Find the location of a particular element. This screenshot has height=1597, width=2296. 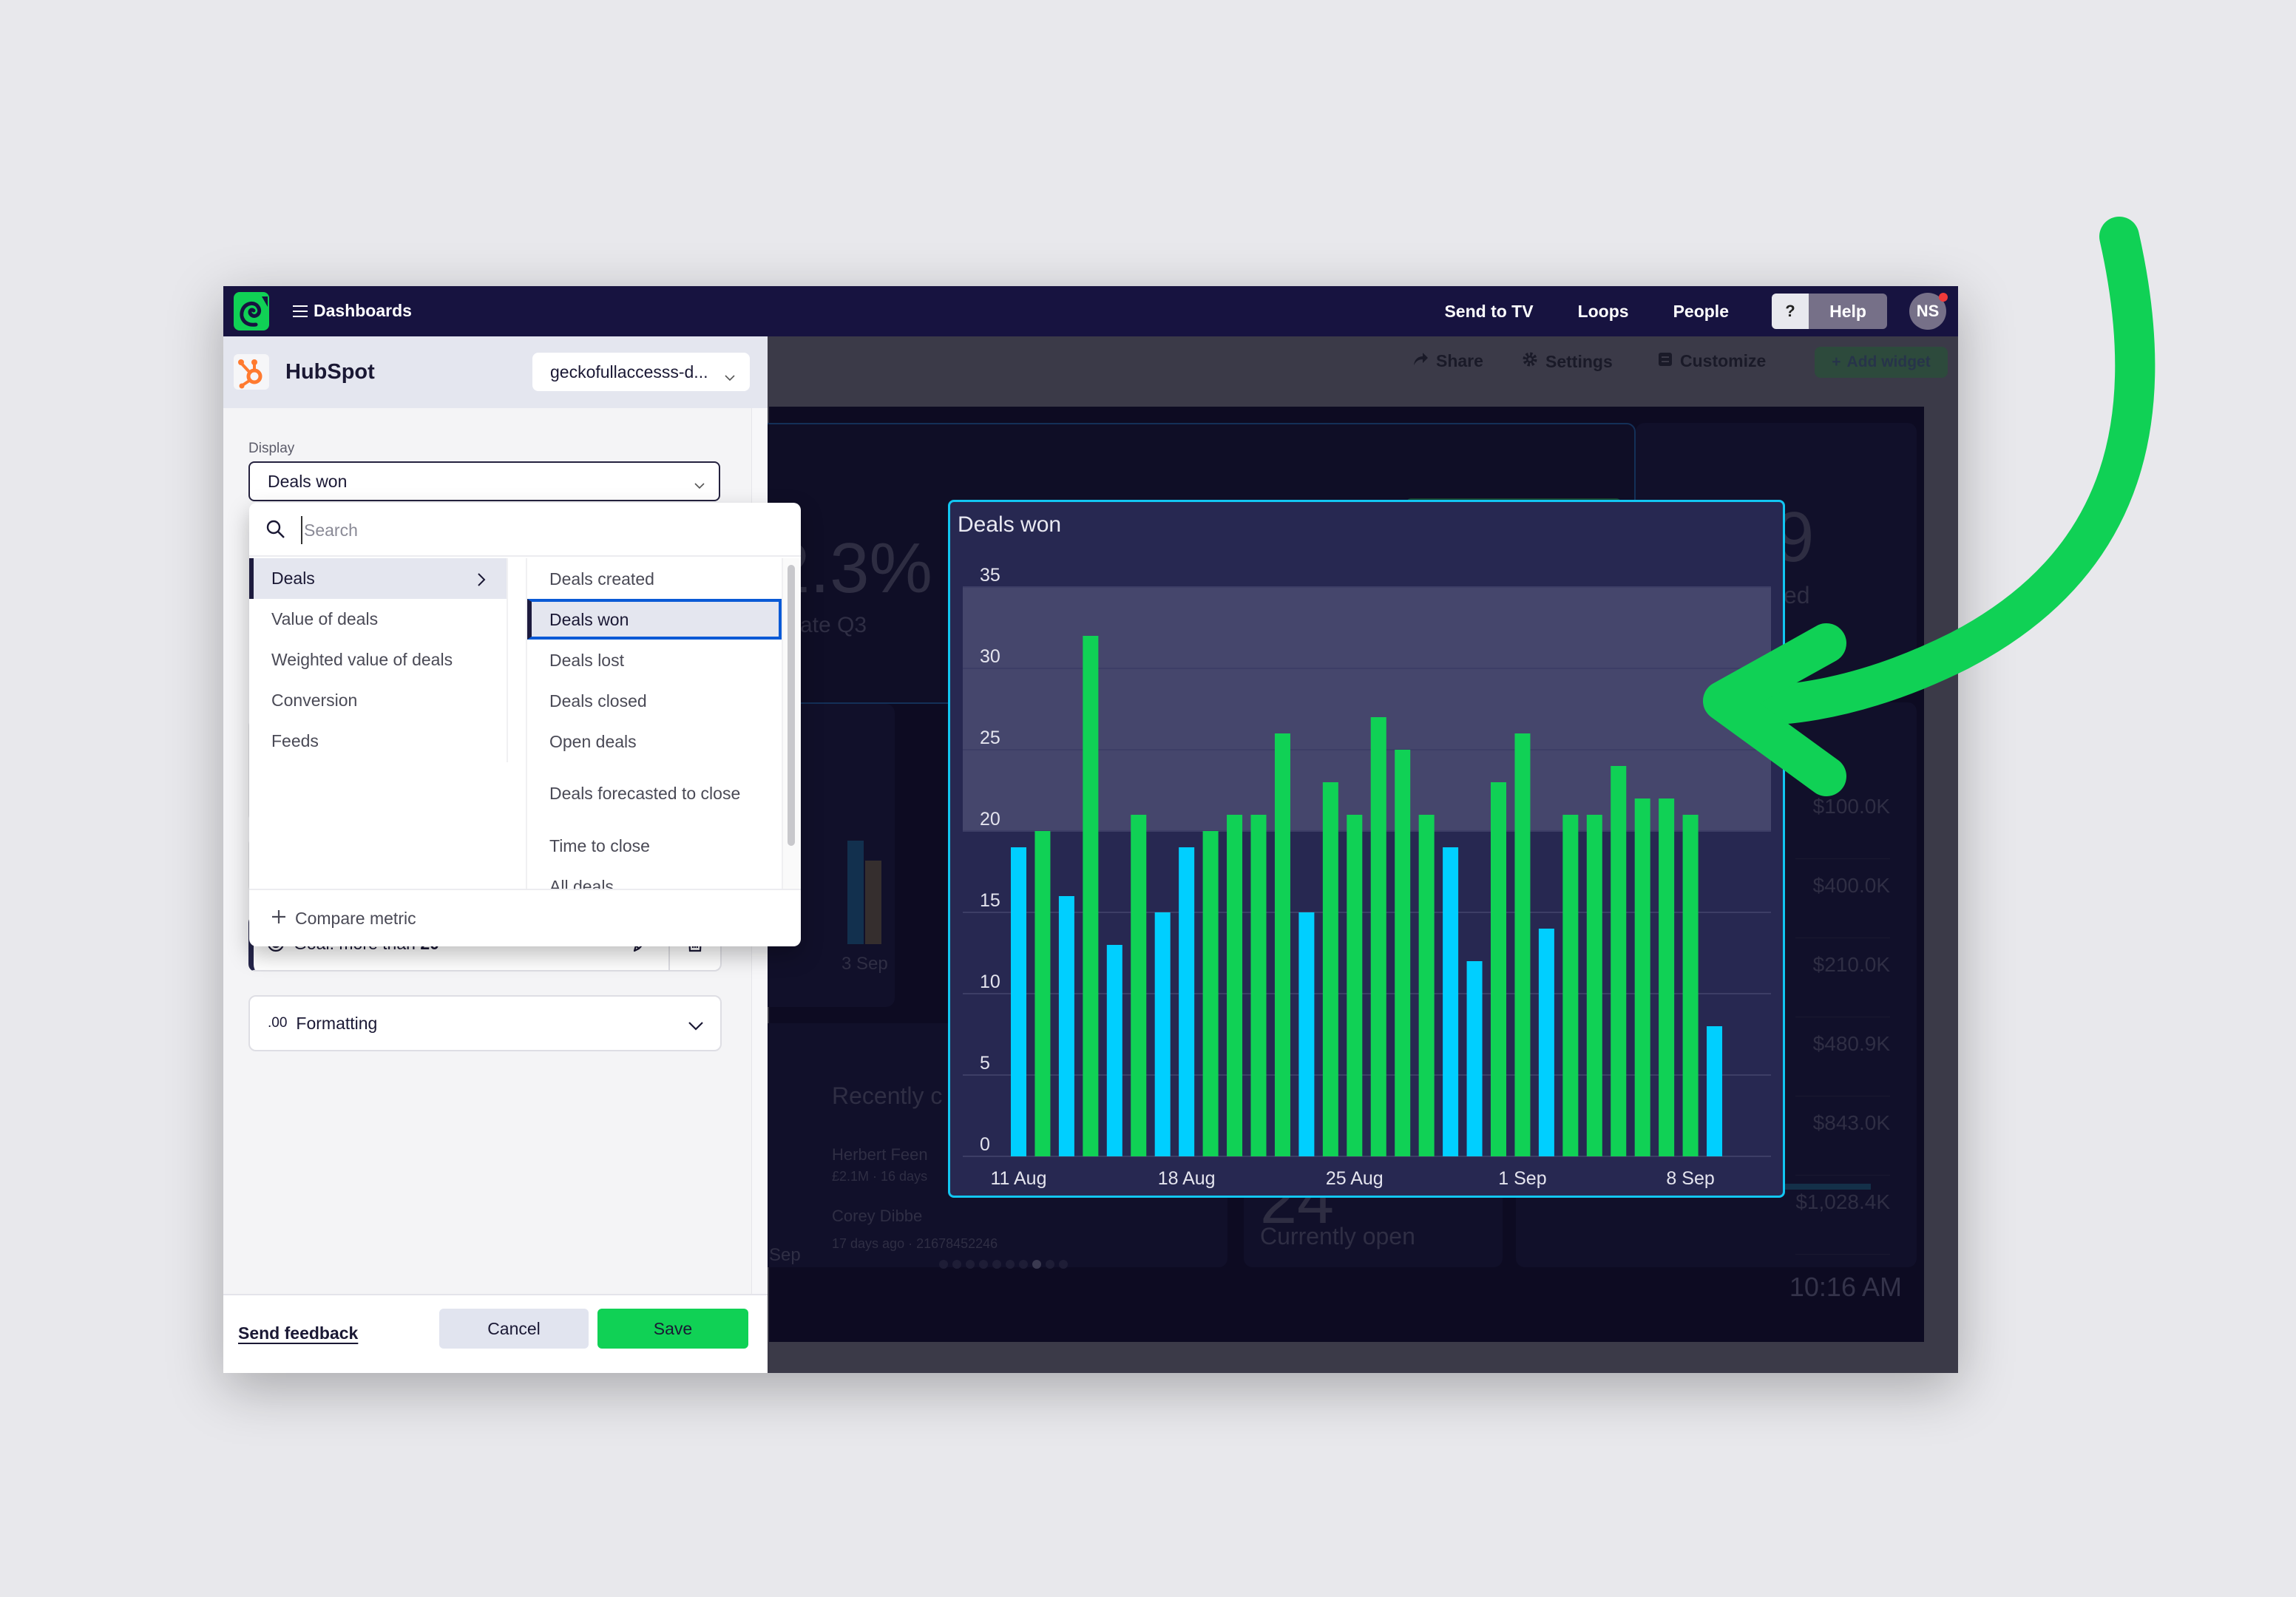

share-icon is located at coordinates (1421, 361).